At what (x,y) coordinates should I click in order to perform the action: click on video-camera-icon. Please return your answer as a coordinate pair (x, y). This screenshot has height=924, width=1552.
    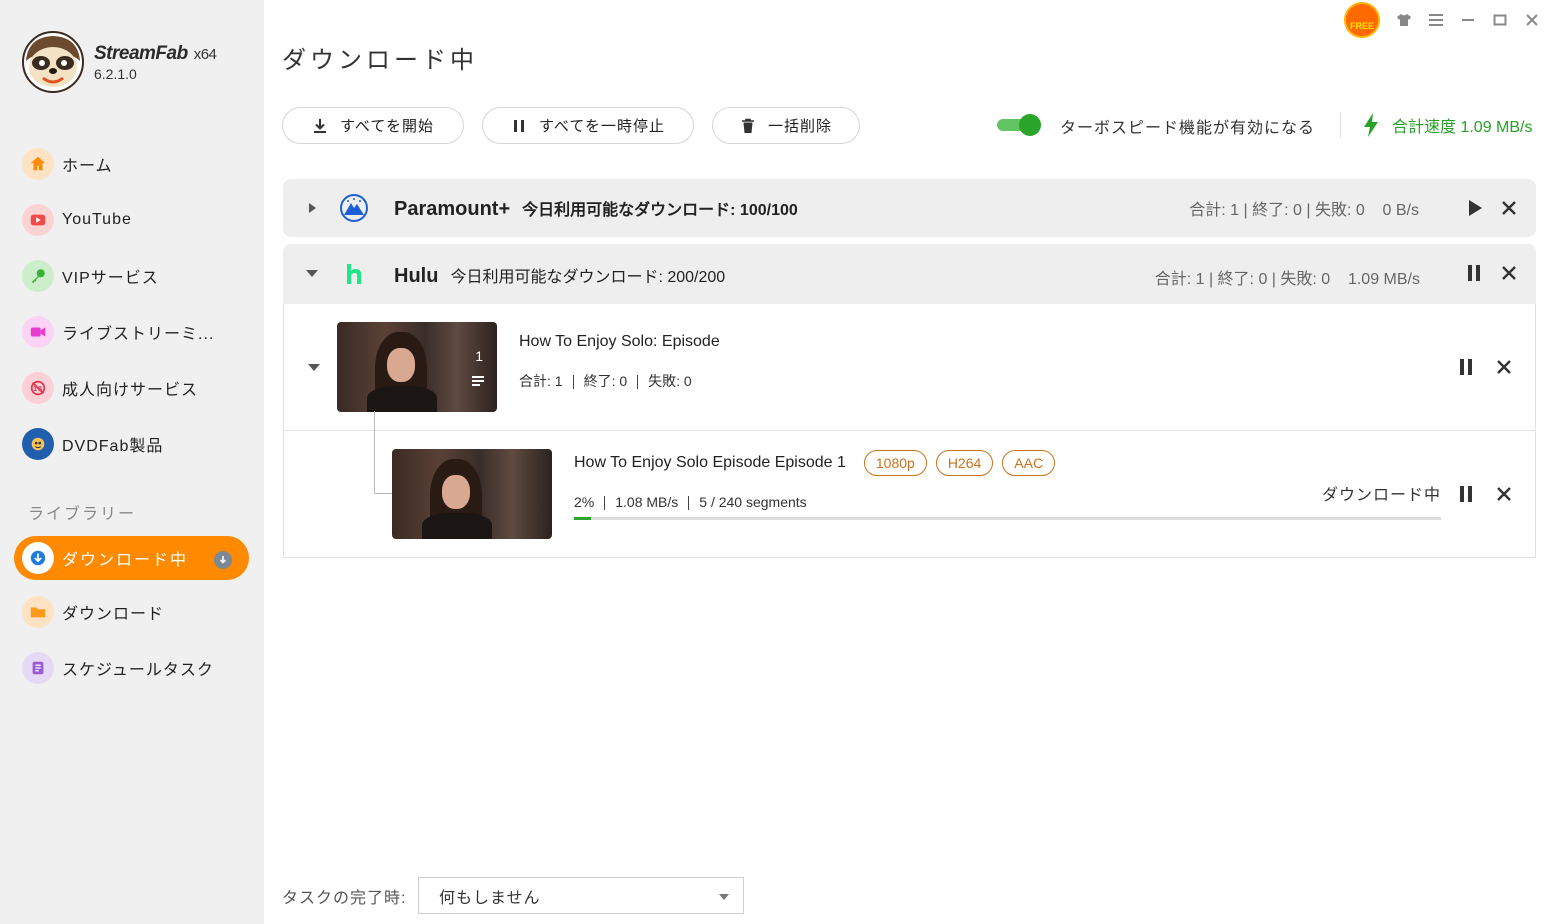
    Looking at the image, I should click on (38, 332).